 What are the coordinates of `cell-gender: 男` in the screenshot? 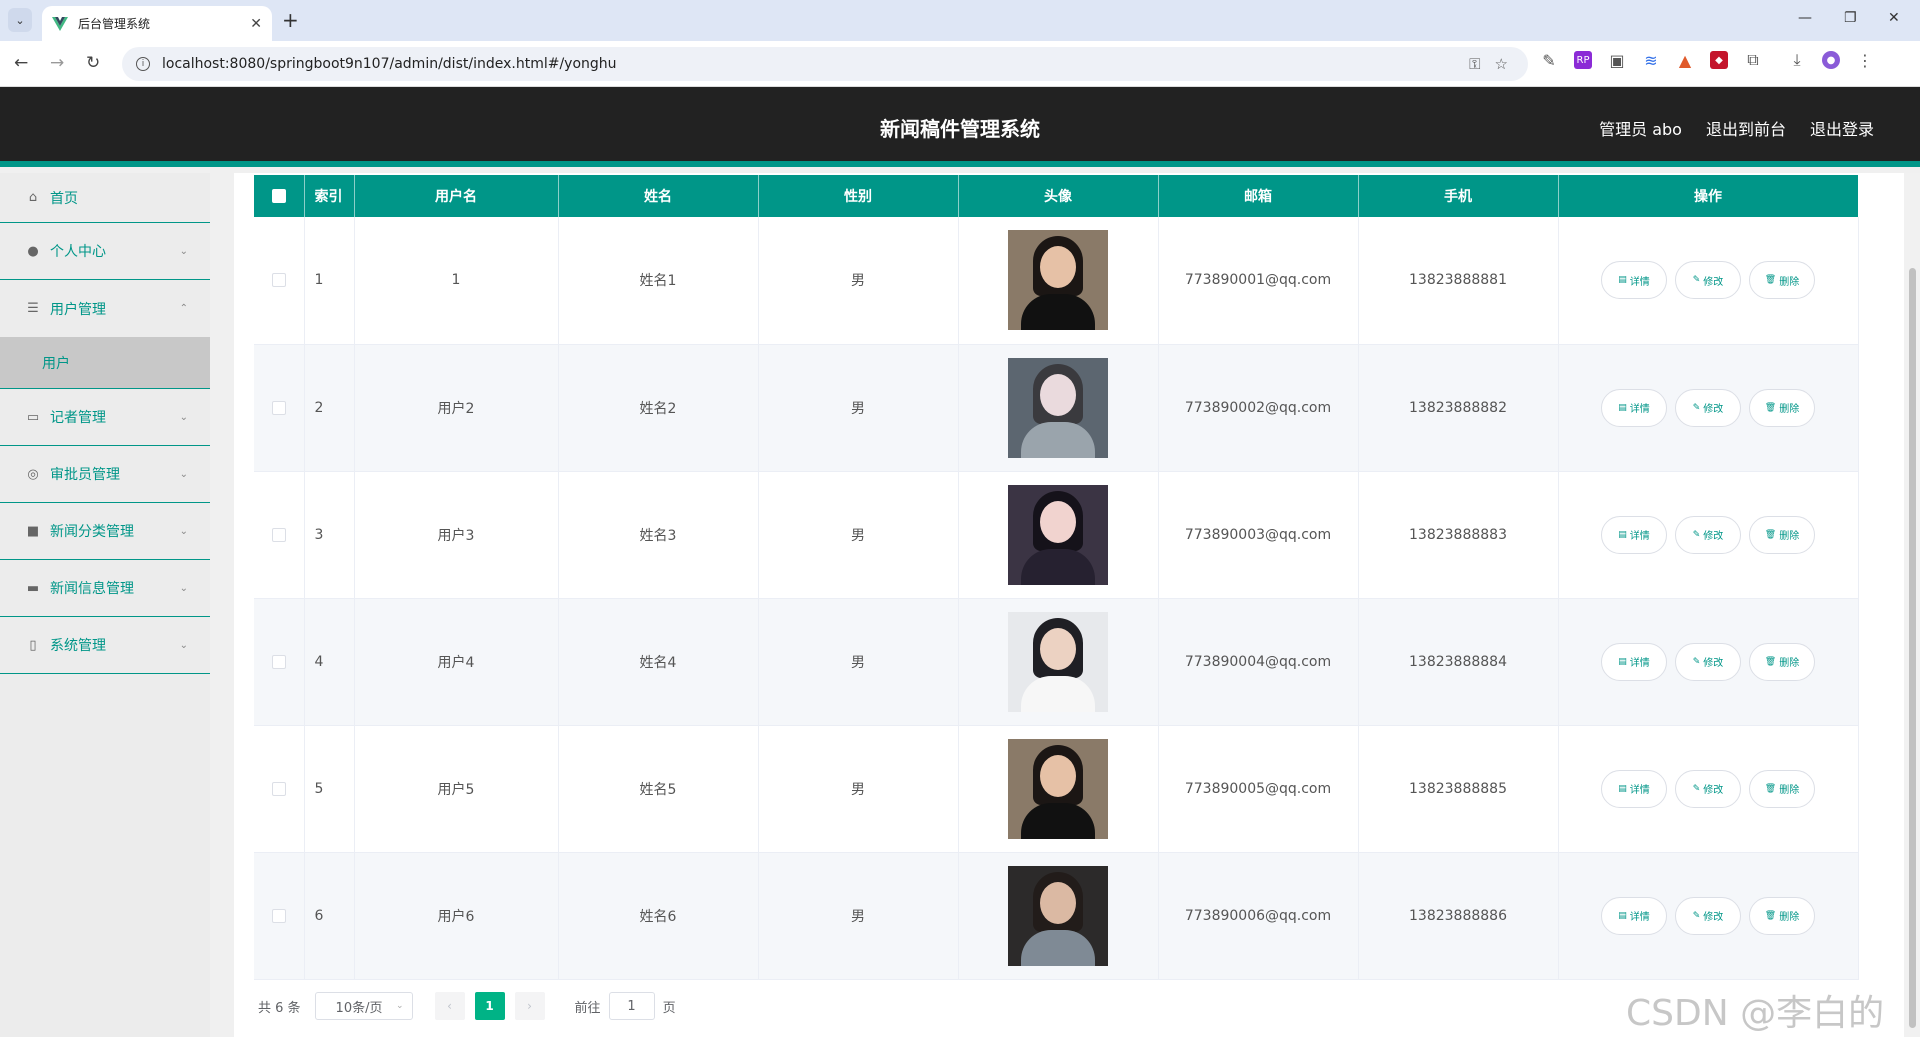 It's located at (858, 408).